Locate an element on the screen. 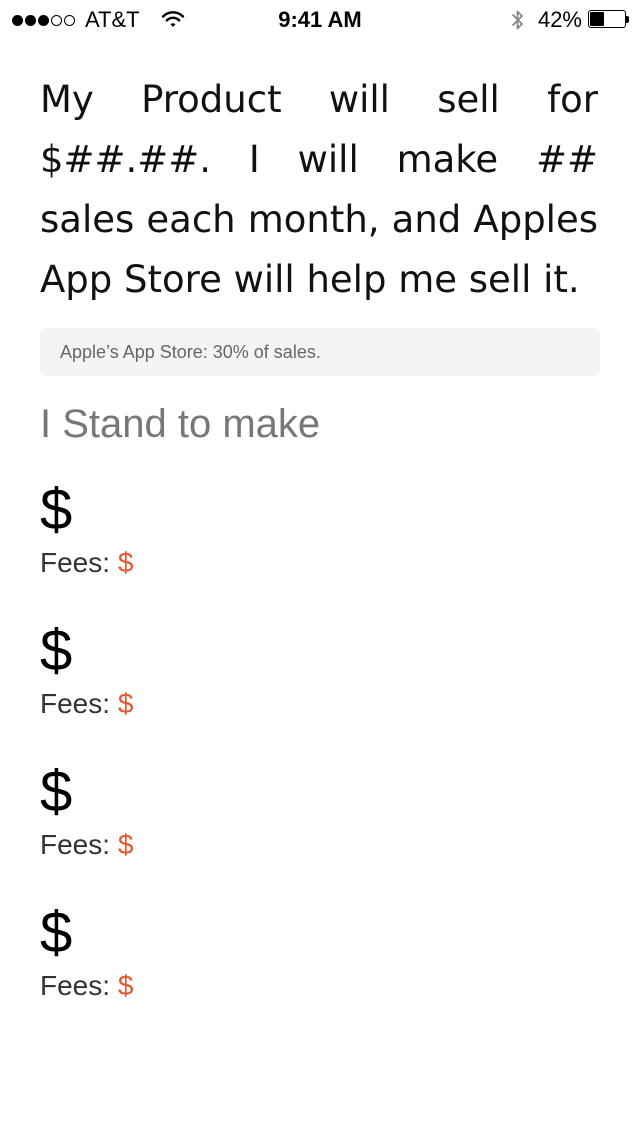  bluetooth-icon is located at coordinates (517, 20).